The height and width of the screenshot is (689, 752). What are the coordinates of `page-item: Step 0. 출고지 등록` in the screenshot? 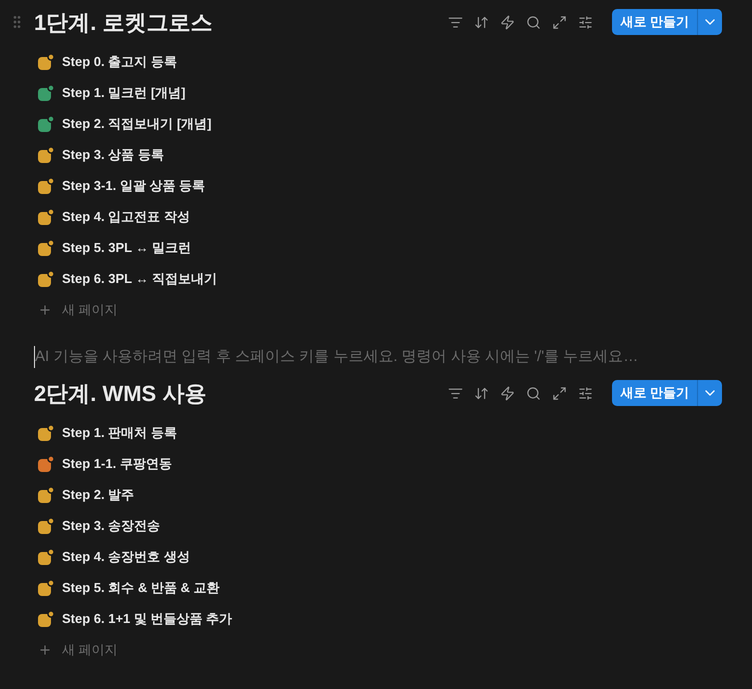 It's located at (111, 61).